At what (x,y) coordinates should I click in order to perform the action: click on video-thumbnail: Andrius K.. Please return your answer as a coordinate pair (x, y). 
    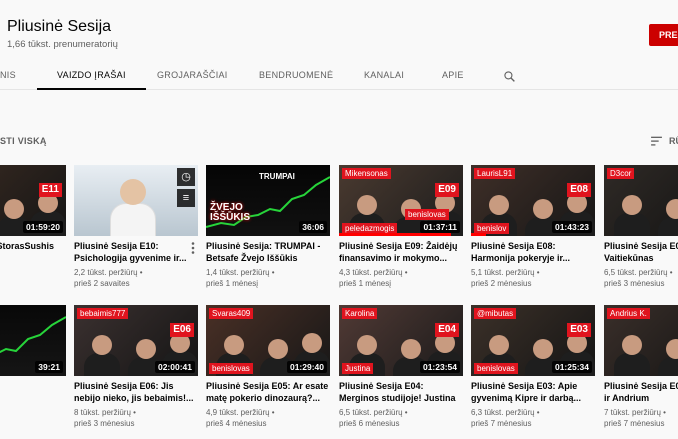
    Looking at the image, I should click on (641, 340).